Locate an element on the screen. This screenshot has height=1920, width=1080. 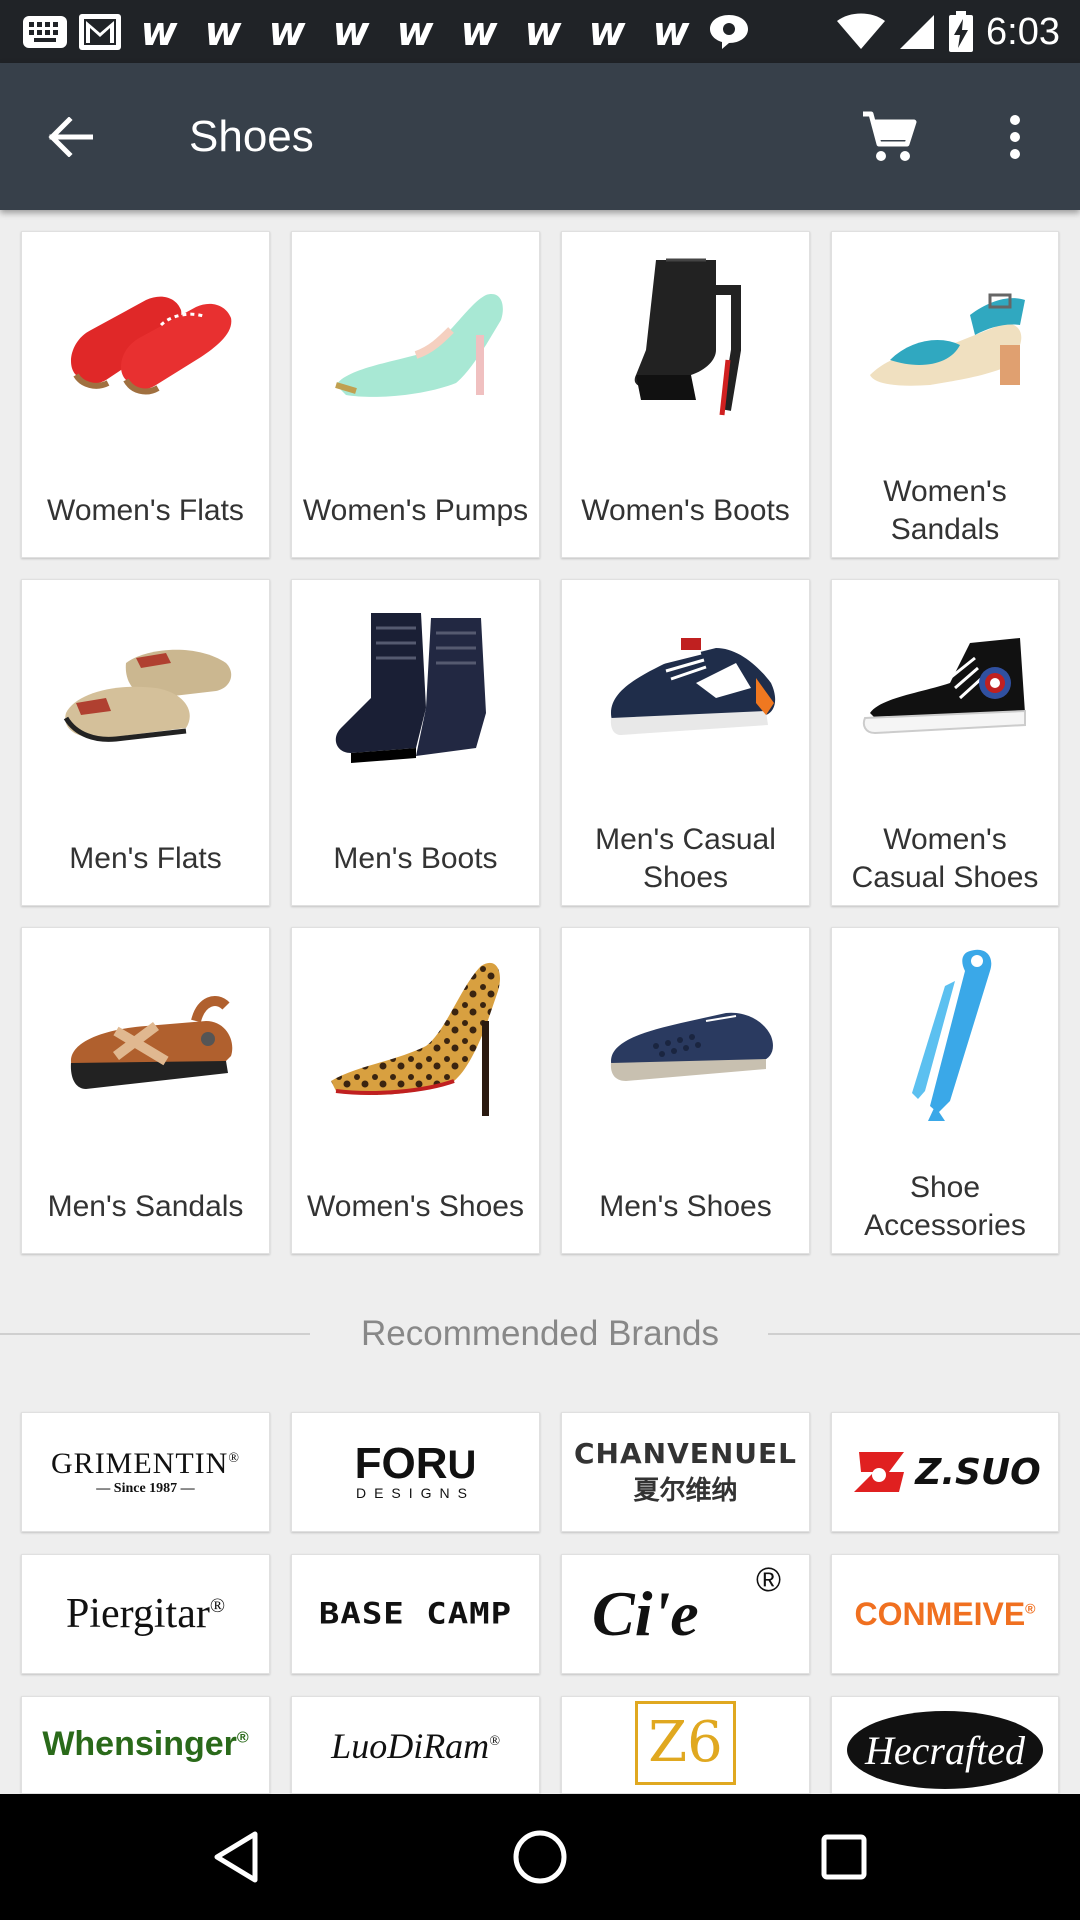
grimentin-logo: GRIMENTIN® — Since 1987 — is located at coordinates (145, 1472).